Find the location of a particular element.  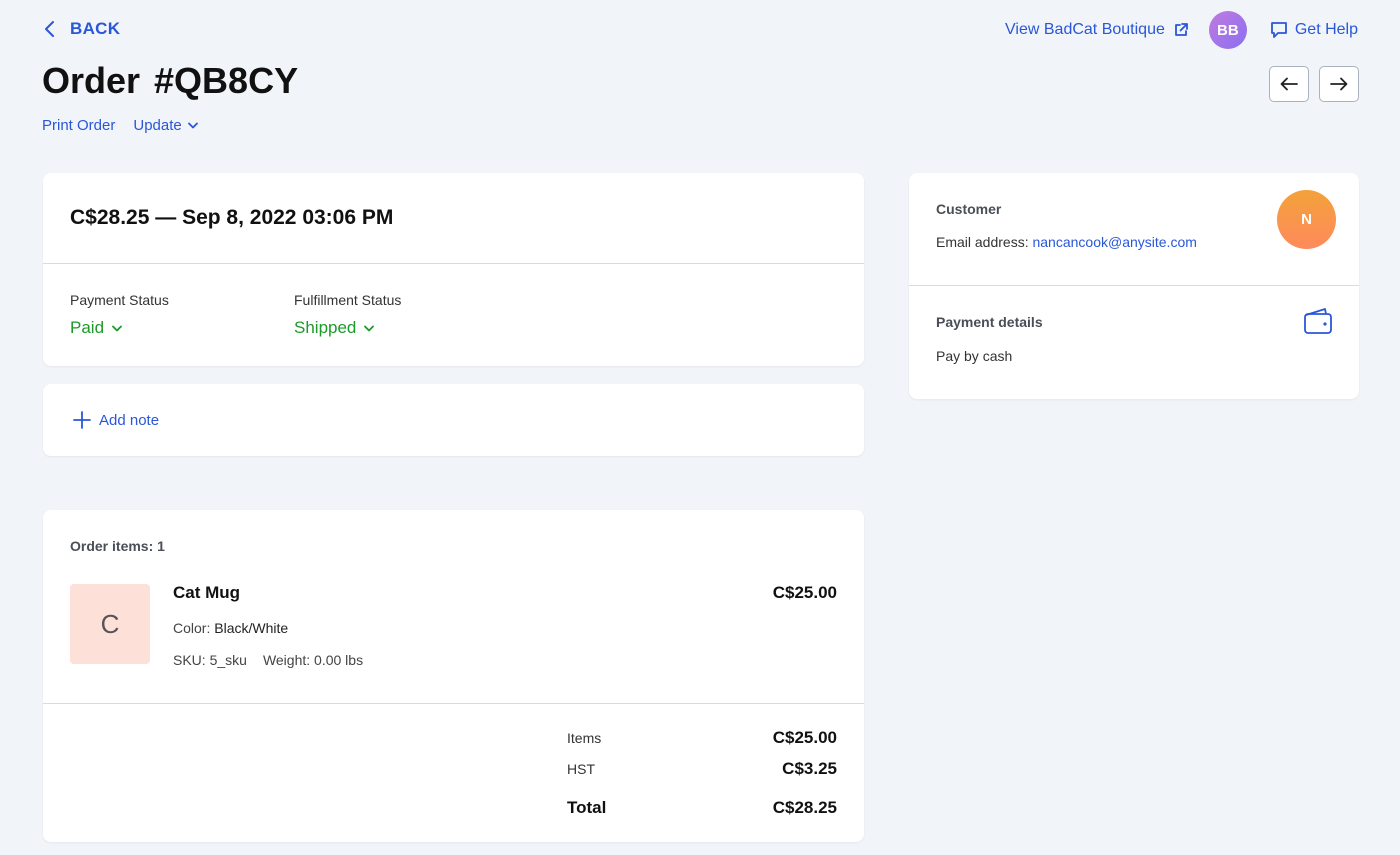

payment-status: Payment Status Paid is located at coordinates (182, 315).